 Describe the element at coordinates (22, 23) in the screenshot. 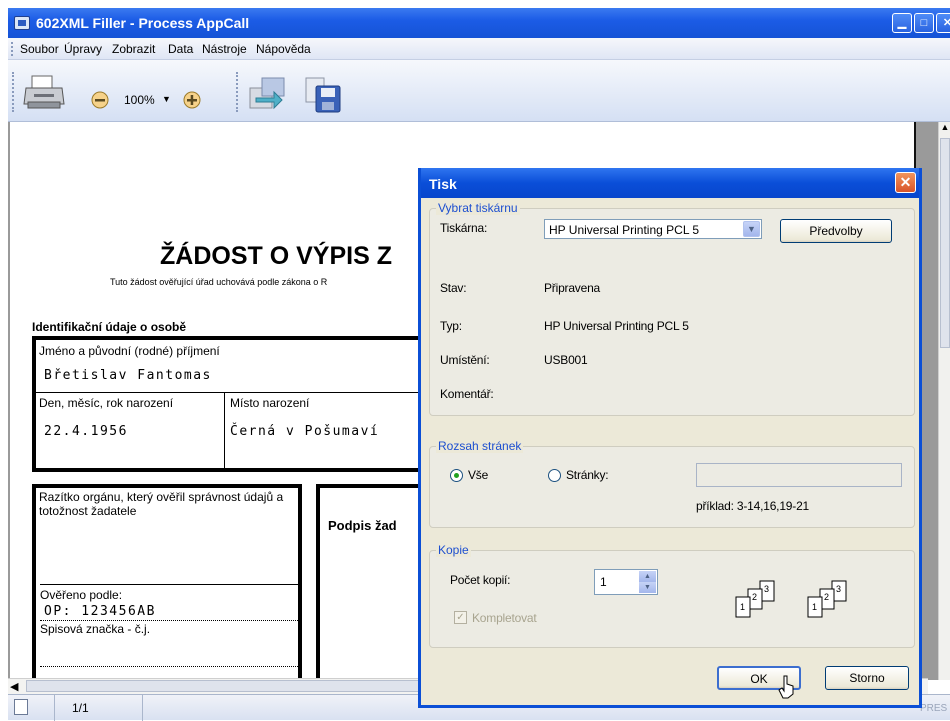

I see `app-icon` at that location.